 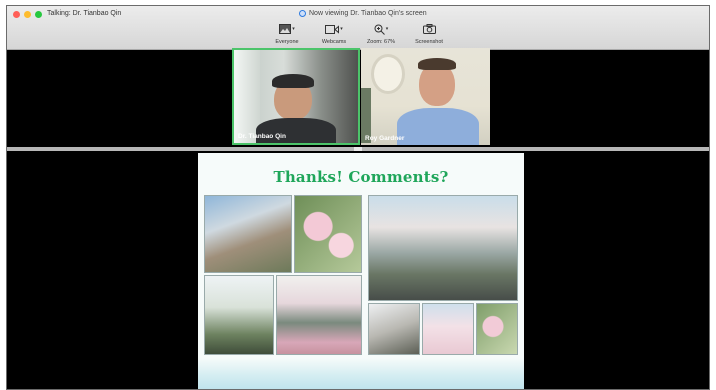 What do you see at coordinates (394, 329) in the screenshot?
I see `photo-branches` at bounding box center [394, 329].